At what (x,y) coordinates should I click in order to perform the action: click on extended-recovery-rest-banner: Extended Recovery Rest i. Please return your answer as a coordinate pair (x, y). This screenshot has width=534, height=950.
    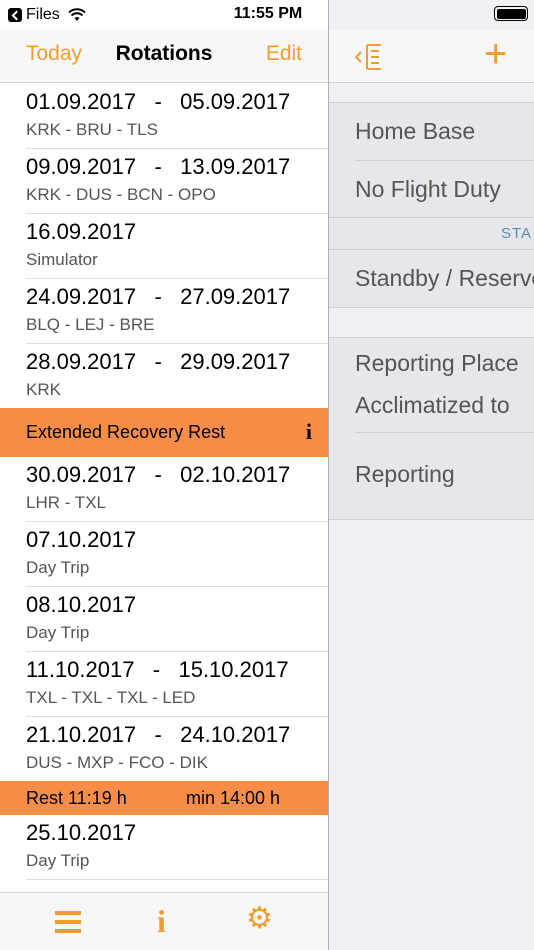
    Looking at the image, I should click on (164, 432).